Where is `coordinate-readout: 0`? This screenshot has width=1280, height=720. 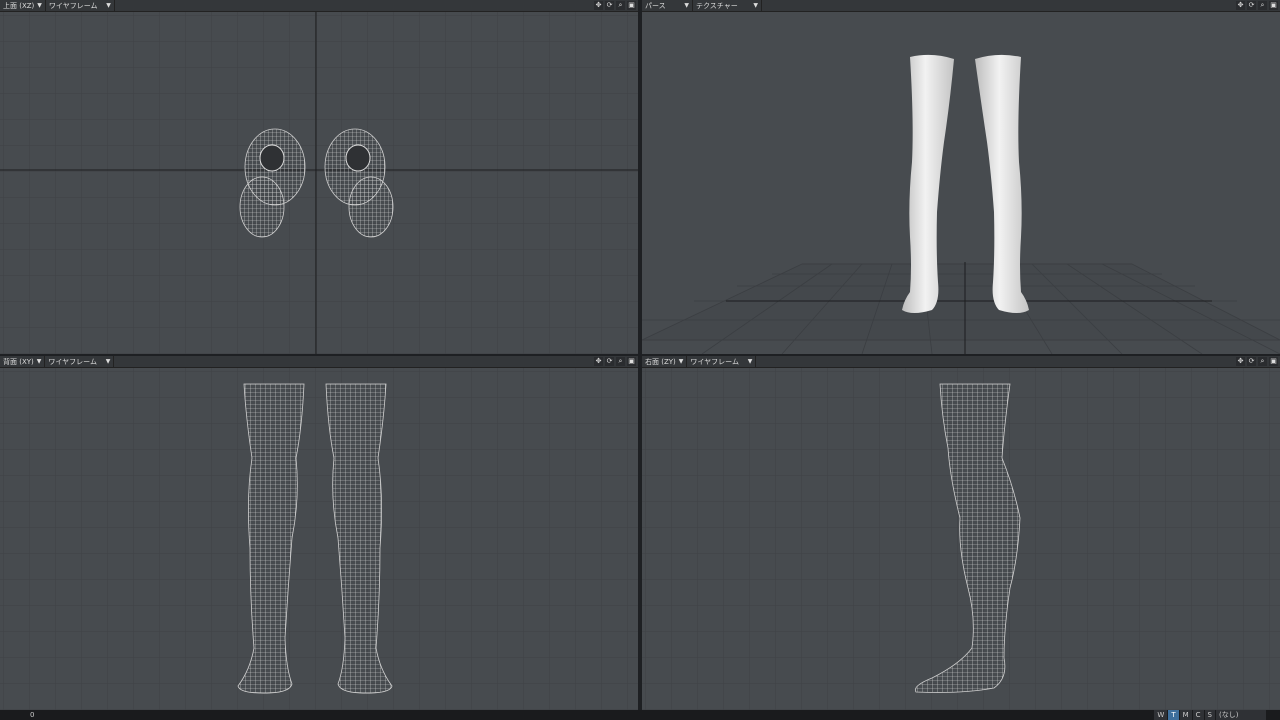 coordinate-readout: 0 is located at coordinates (32, 715).